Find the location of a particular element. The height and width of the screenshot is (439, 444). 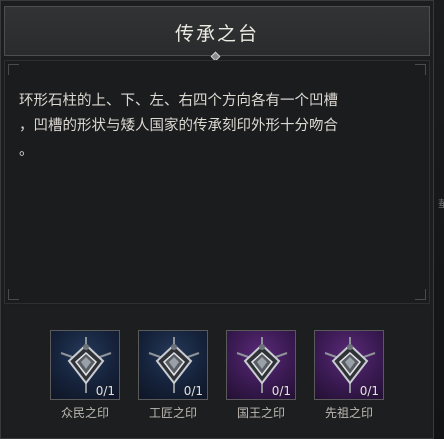

item-slot-ancestor-seal: 0/1 is located at coordinates (349, 365).